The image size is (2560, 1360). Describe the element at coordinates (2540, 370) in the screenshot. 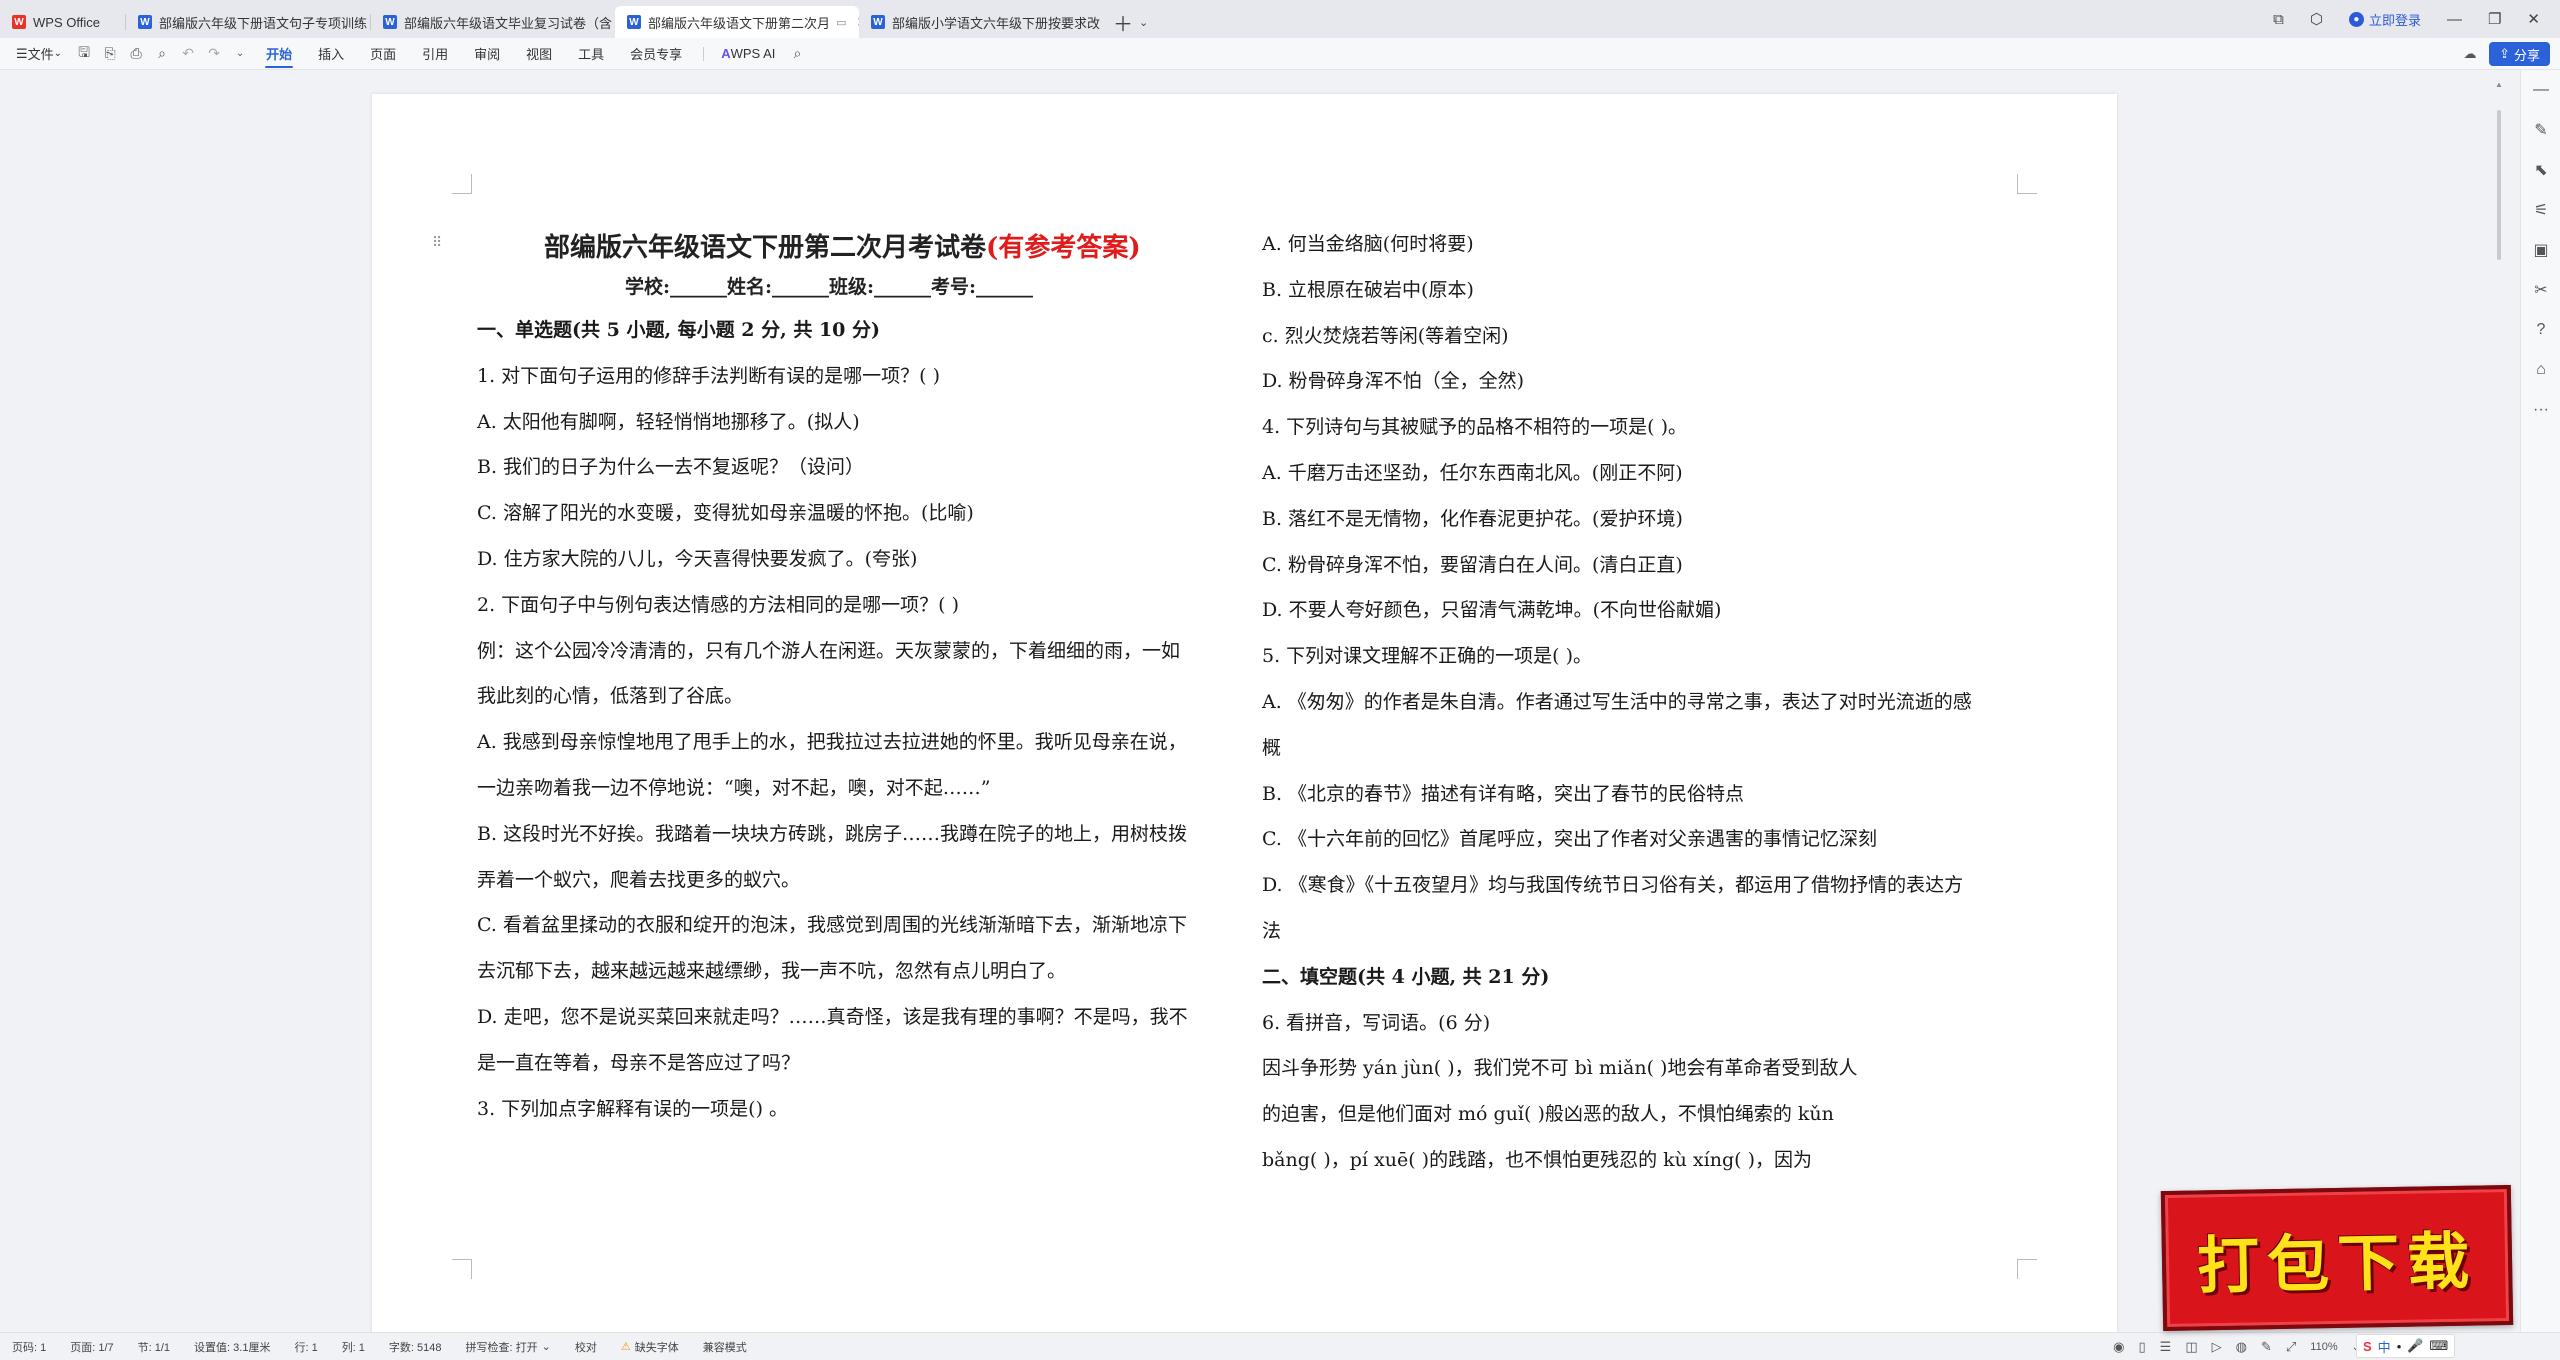

I see `shirt-icon: ⌂` at that location.